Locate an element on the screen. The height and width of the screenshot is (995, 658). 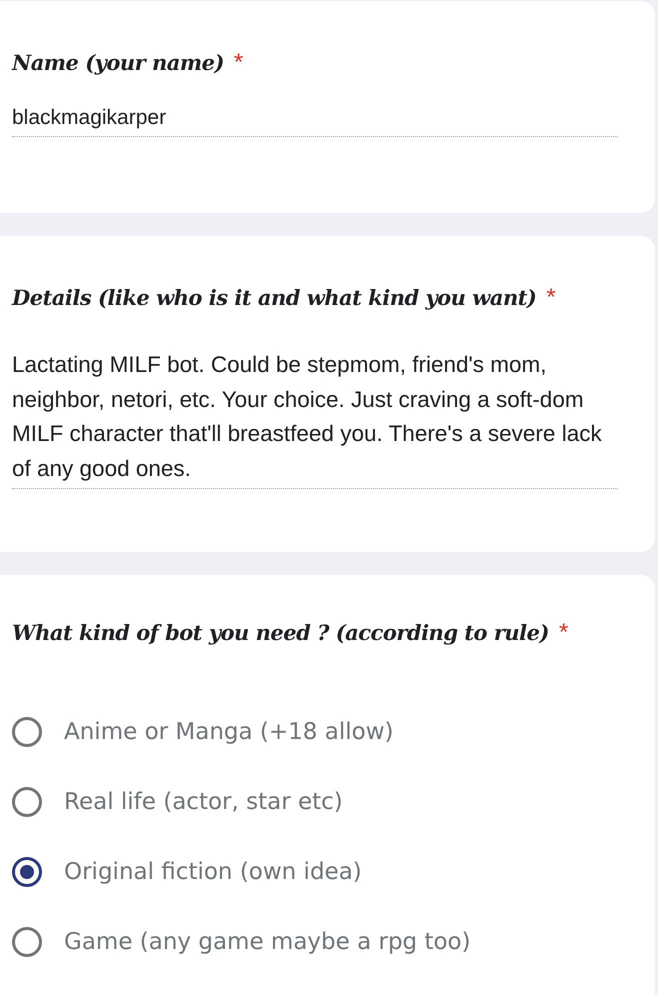
option-label: Anime or Manga (+18 allow) is located at coordinates (229, 732).